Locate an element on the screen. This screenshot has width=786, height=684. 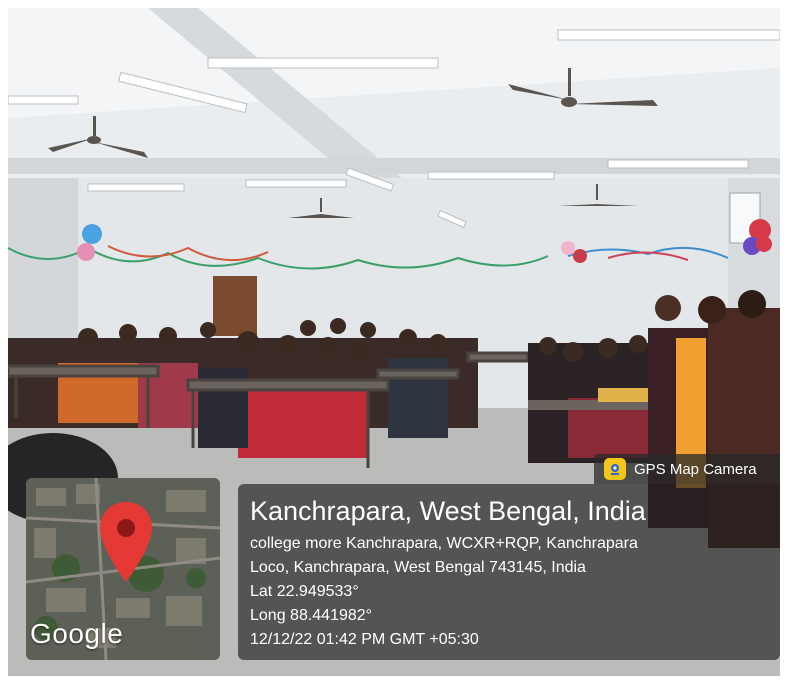
gps-map-camera-icon is located at coordinates (615, 469).